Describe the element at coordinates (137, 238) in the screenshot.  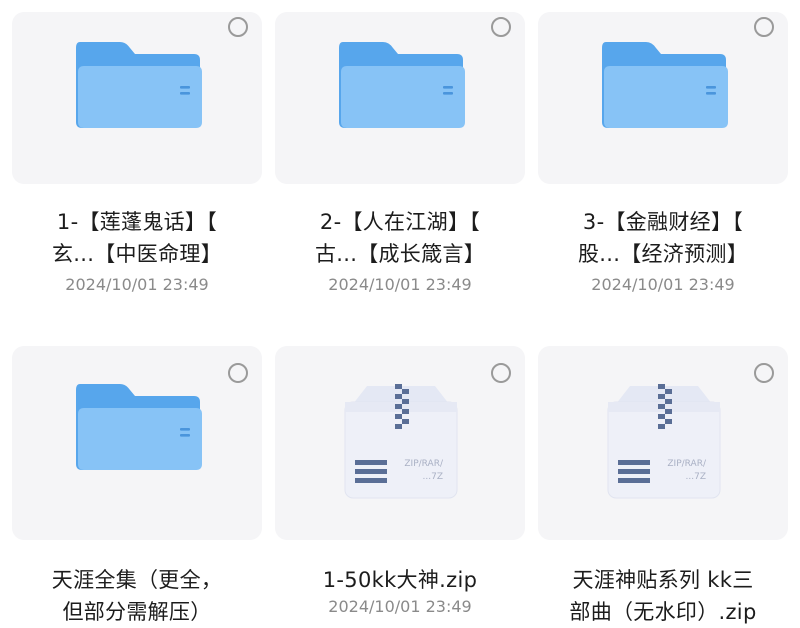
I see `file-name: 1-【莲蓬鬼话】【 玄...【中医命理】` at that location.